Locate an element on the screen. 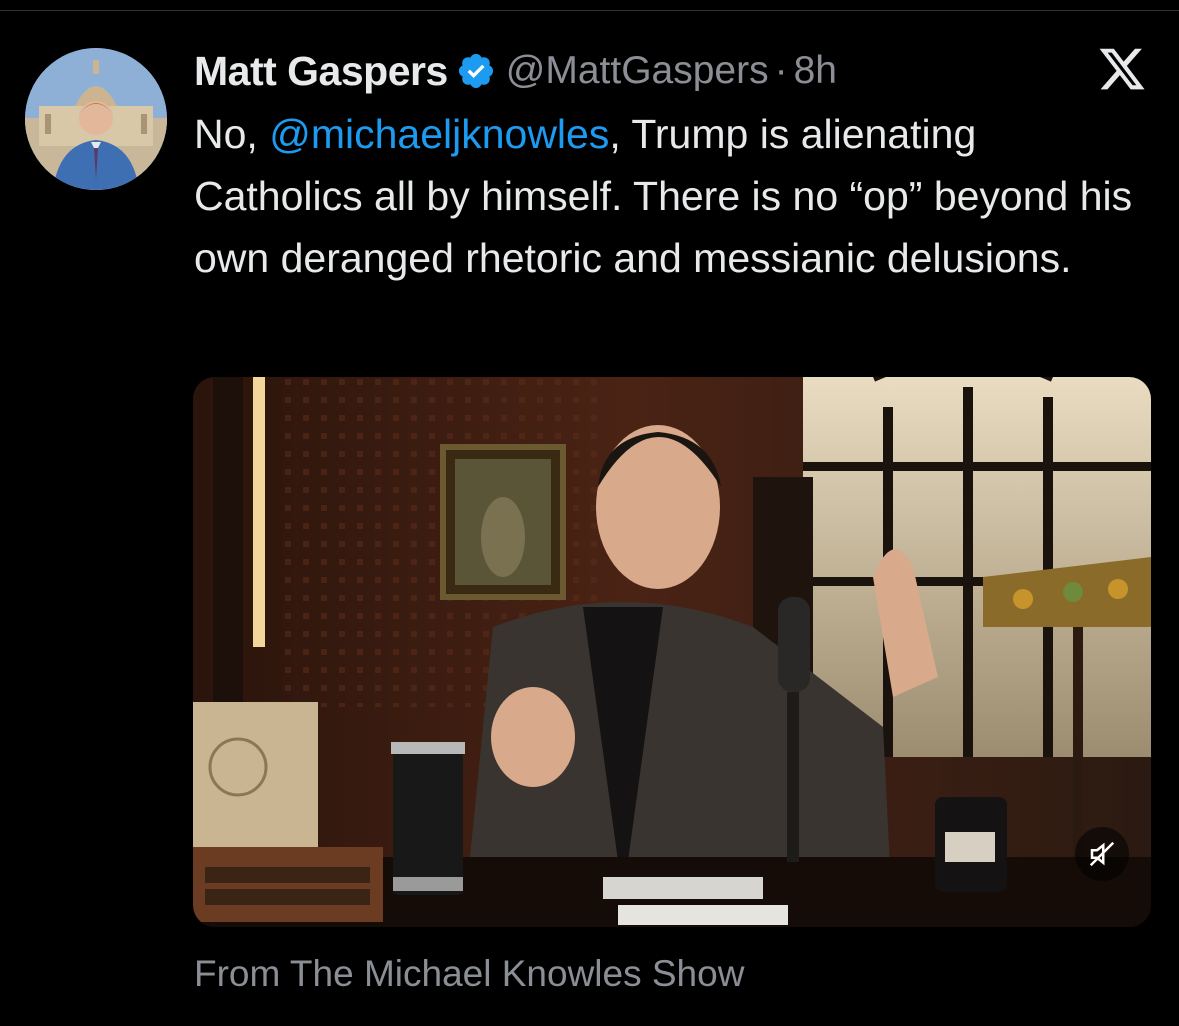 This screenshot has width=1179, height=1026. timestamp: 8h is located at coordinates (815, 71).